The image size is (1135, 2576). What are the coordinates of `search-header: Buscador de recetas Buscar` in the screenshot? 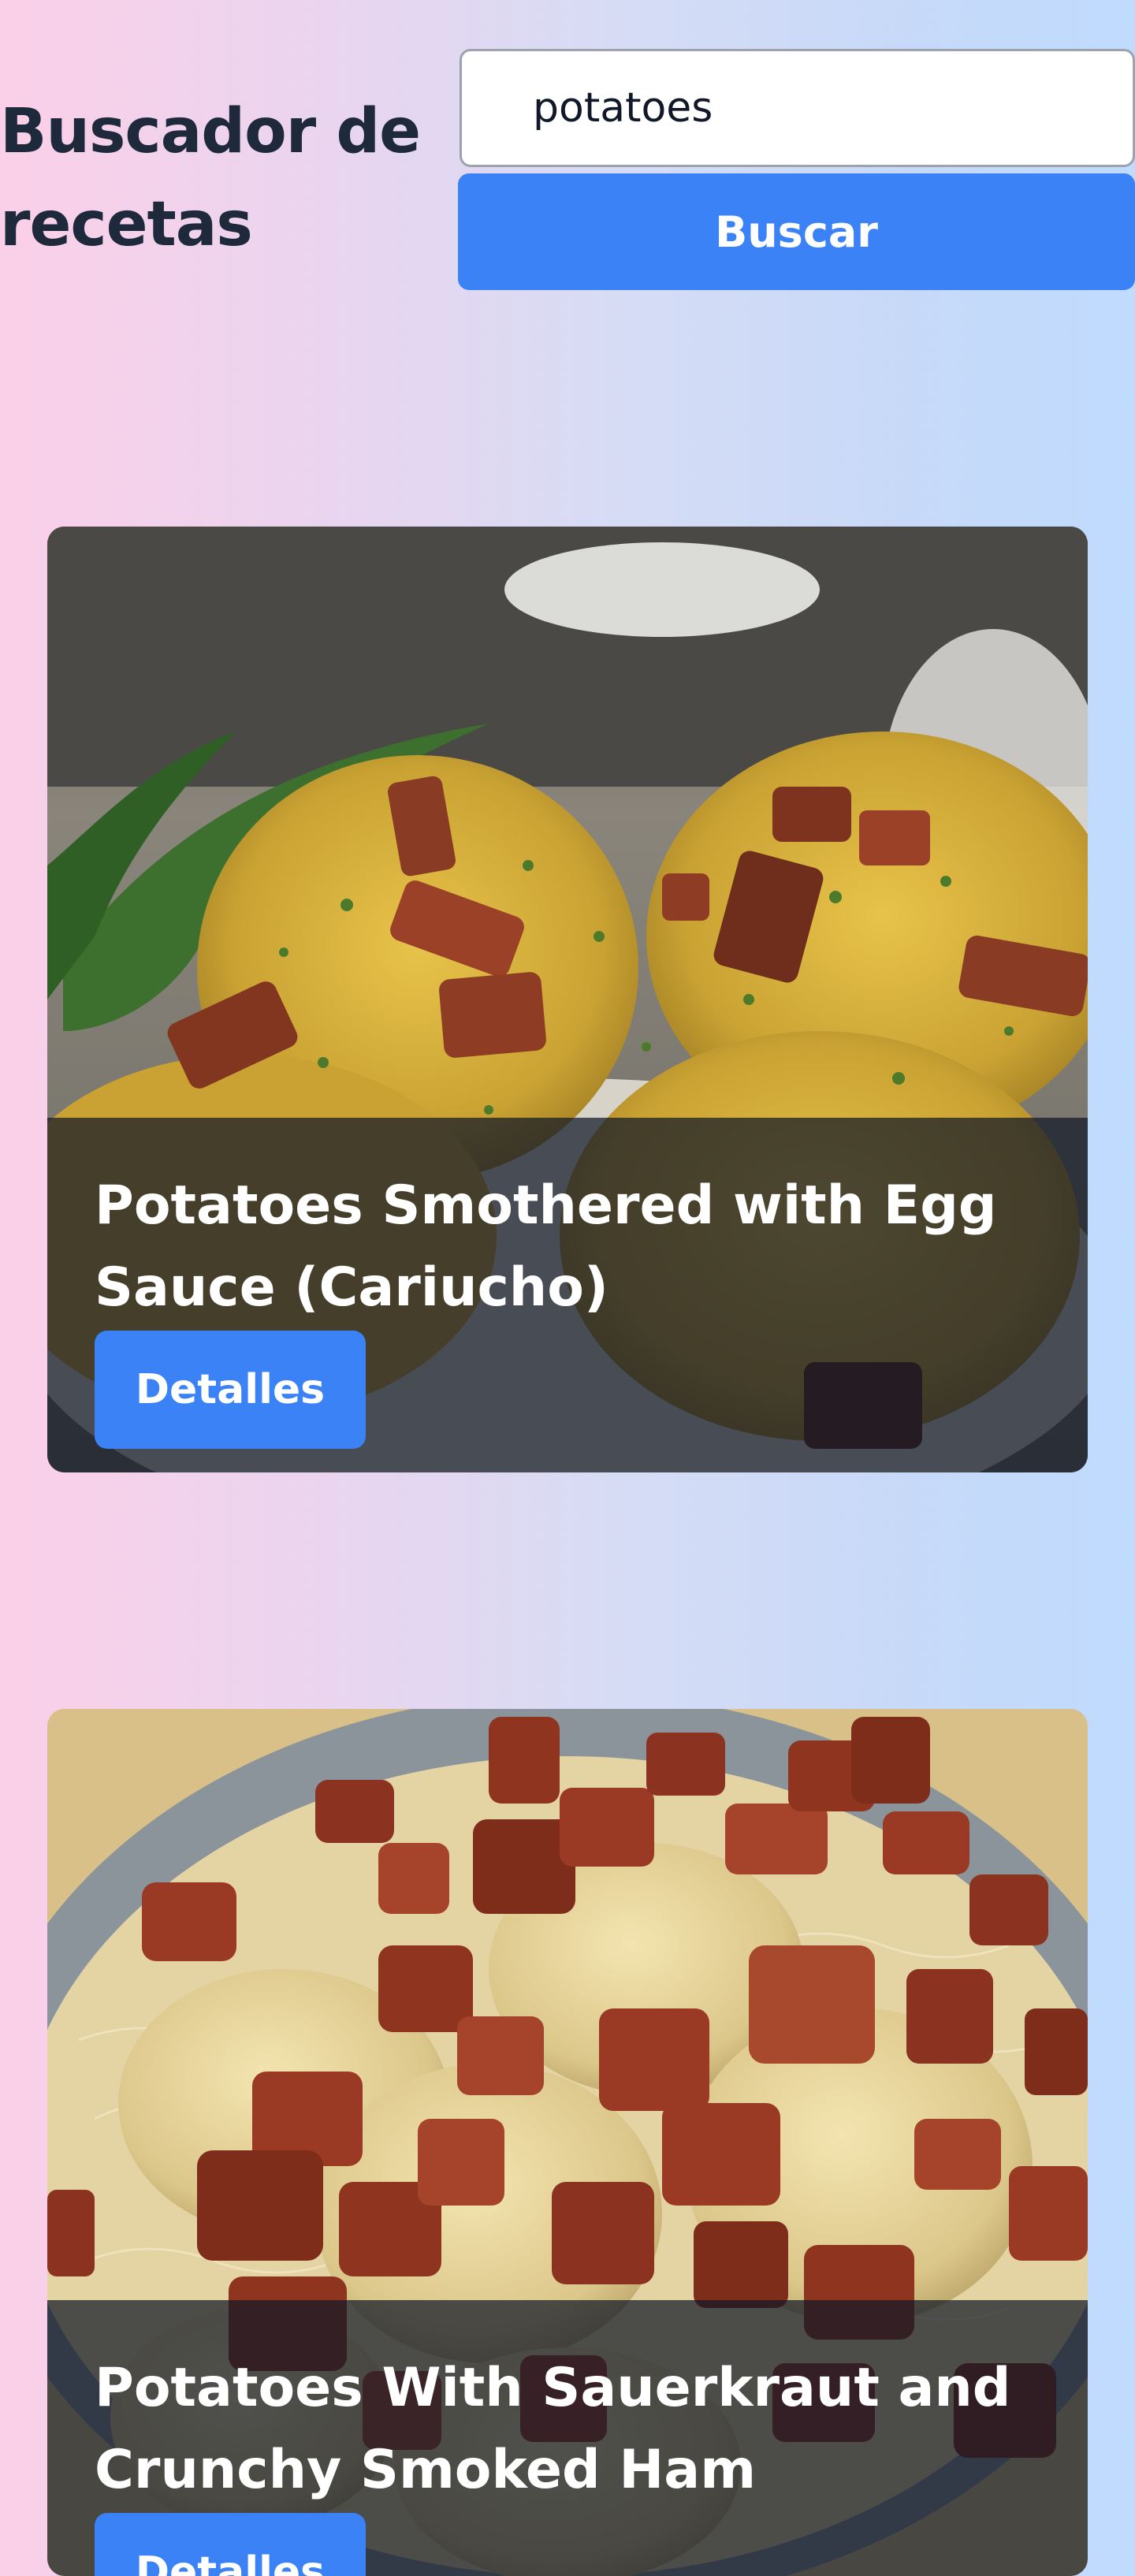 It's located at (567, 150).